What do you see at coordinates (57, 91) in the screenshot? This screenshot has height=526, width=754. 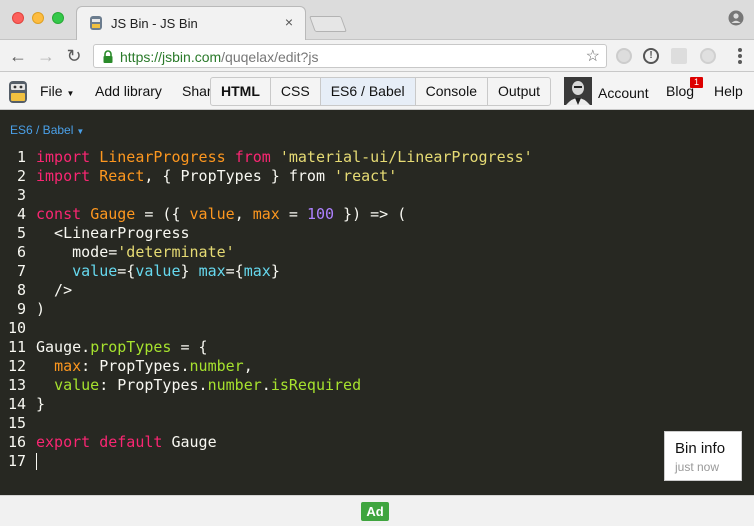 I see `file-menu: File ▼` at bounding box center [57, 91].